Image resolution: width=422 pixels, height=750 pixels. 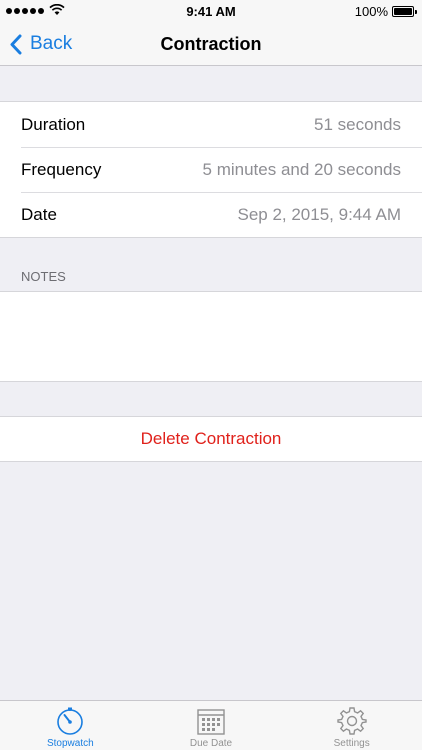 I want to click on notes-field, so click(x=211, y=336).